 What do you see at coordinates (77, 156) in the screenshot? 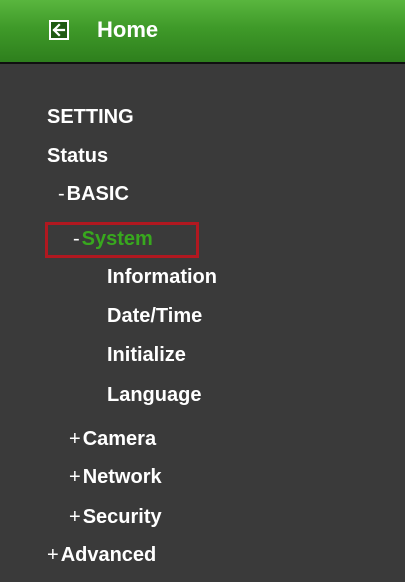
I see `menu-item-status: Status` at bounding box center [77, 156].